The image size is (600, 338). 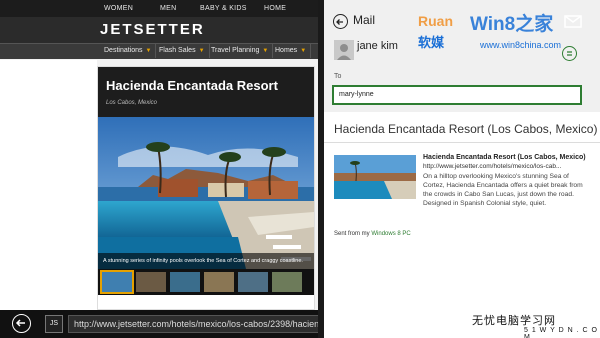 I want to click on category-label: Destinations, so click(x=123, y=50).